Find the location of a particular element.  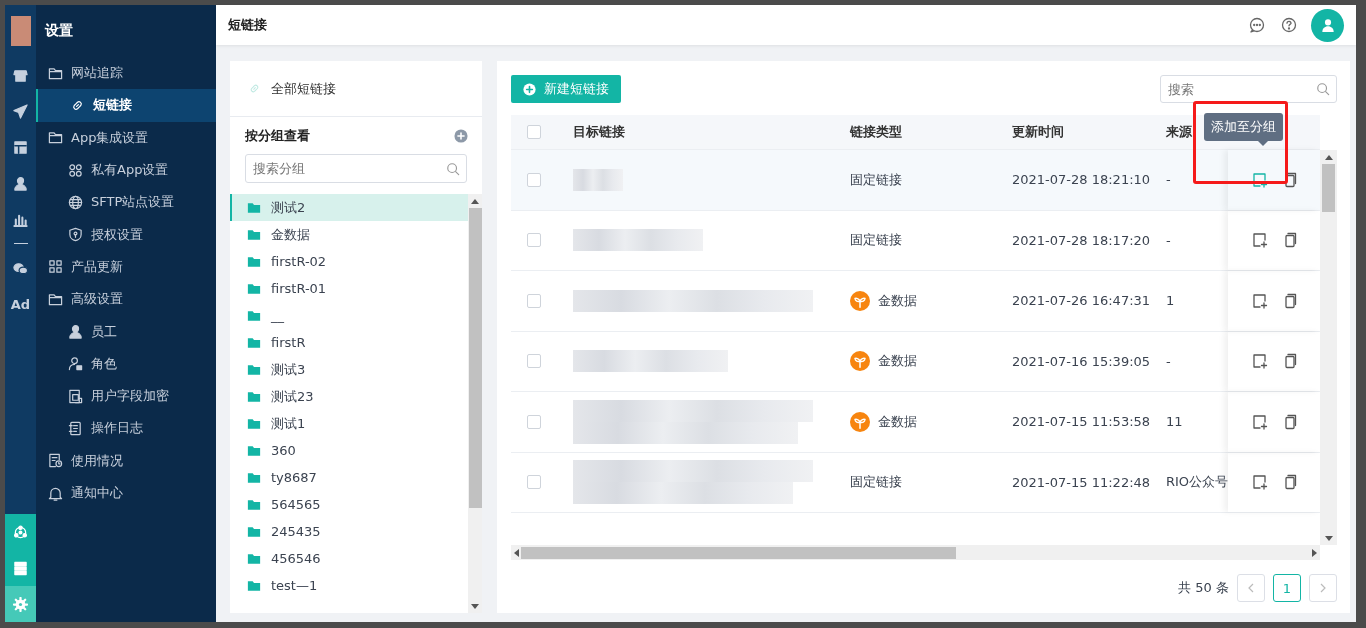

sidebar-item: SFTP站点设置 is located at coordinates (126, 202).